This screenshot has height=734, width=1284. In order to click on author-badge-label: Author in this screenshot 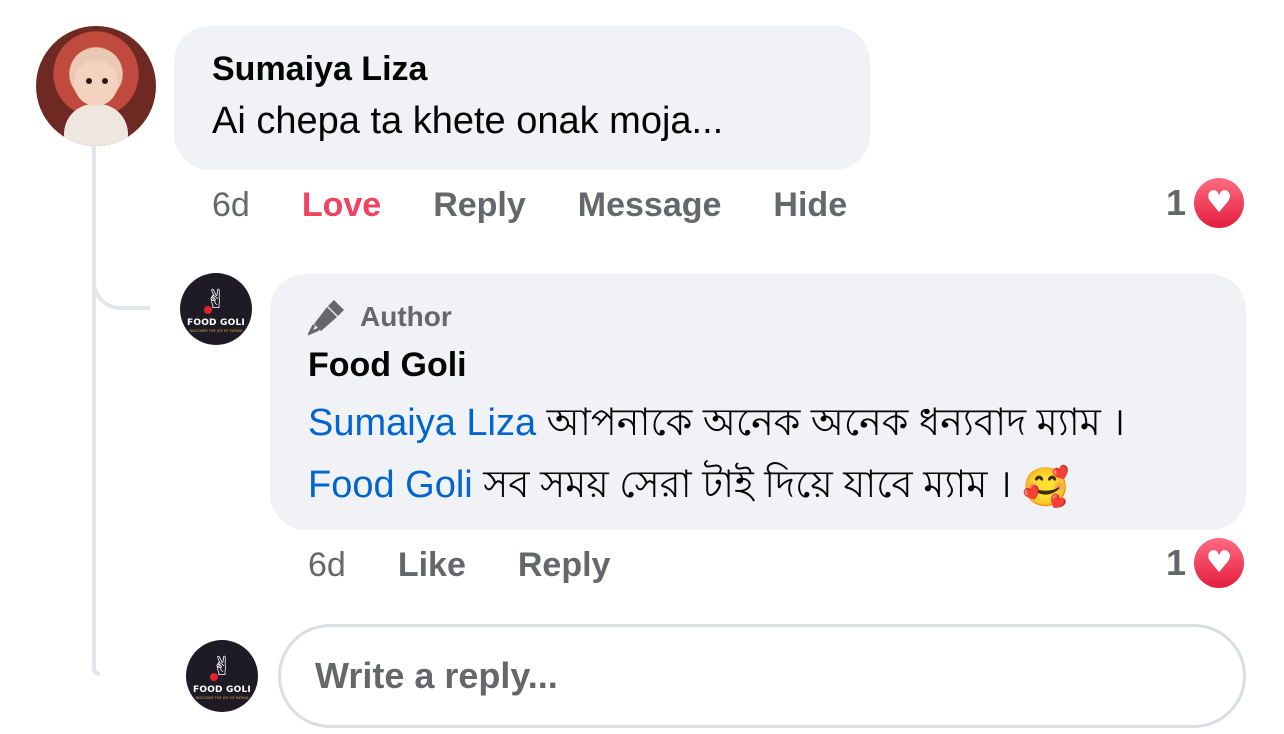, I will do `click(406, 316)`.